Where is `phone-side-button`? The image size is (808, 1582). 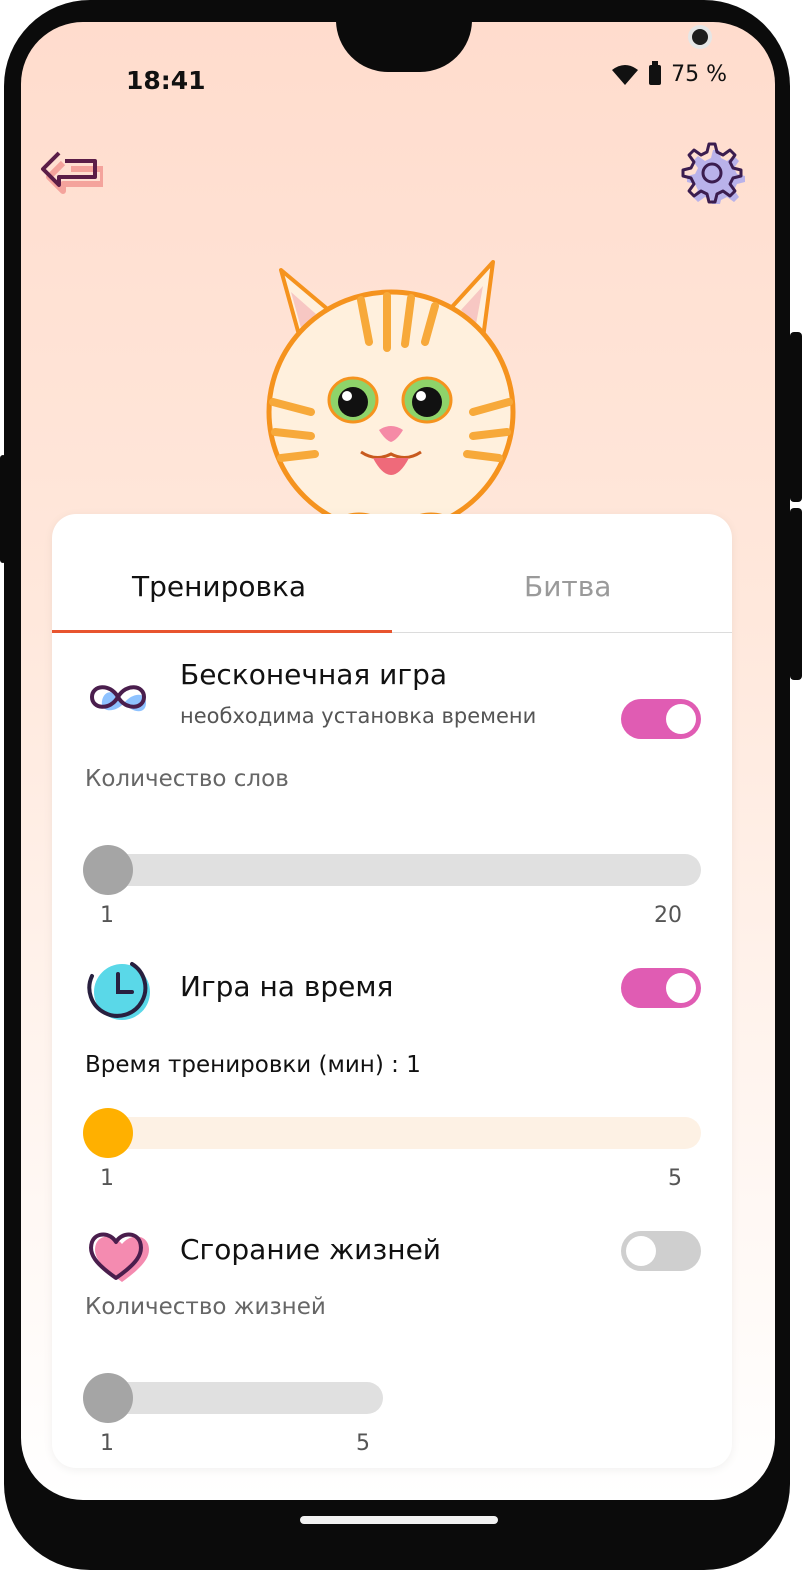
phone-side-button is located at coordinates (3, 509).